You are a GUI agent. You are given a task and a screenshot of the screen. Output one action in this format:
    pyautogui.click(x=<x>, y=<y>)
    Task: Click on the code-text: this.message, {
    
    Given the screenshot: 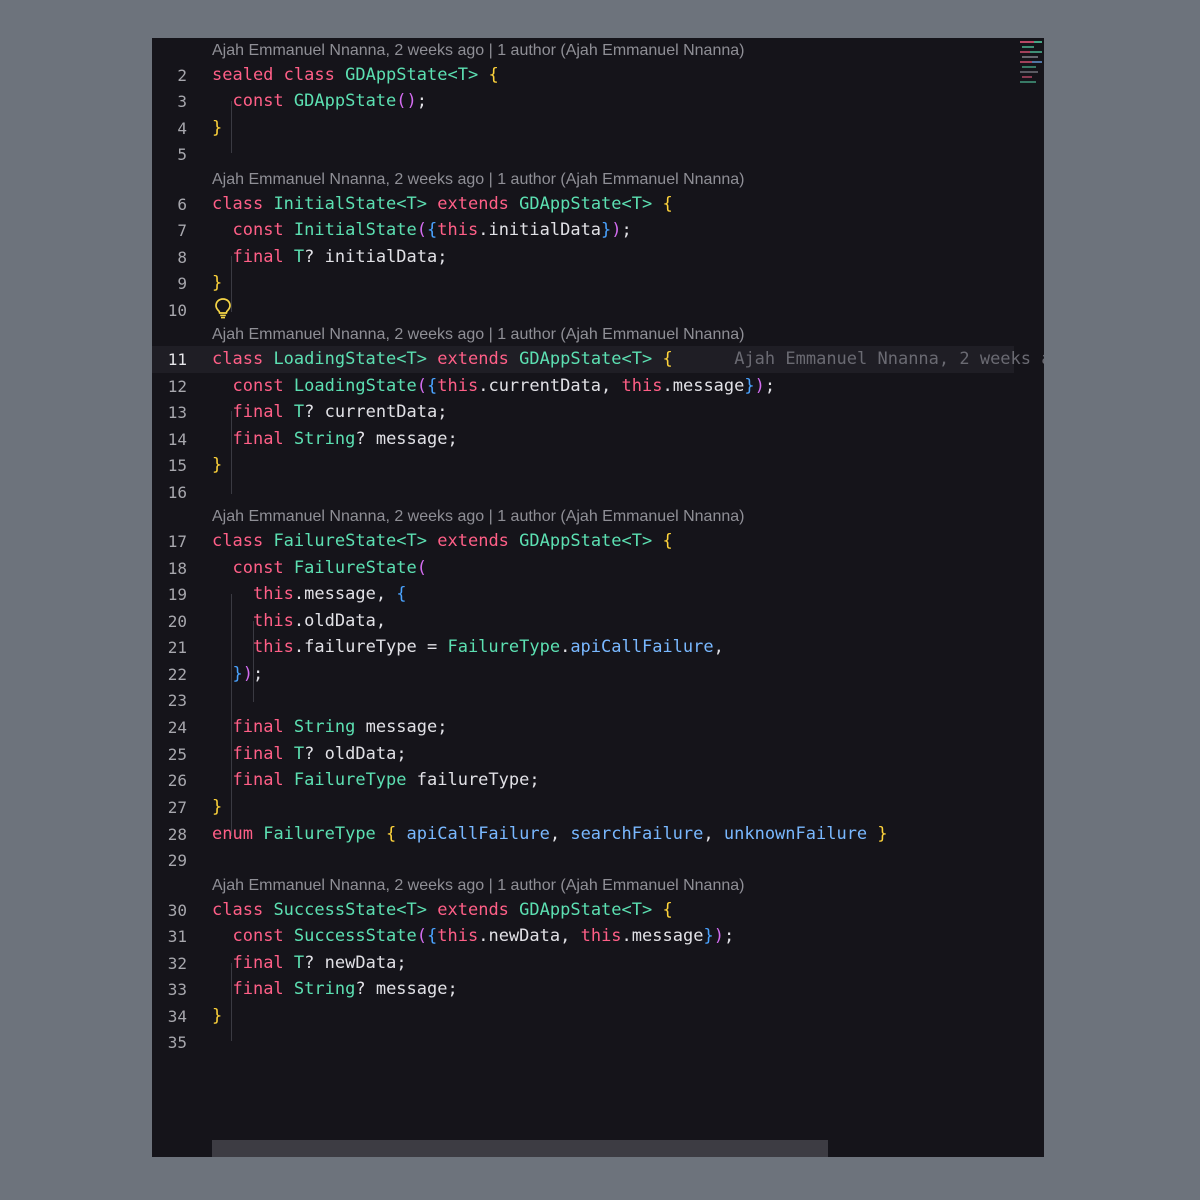 What is the action you would take?
    pyautogui.click(x=329, y=594)
    